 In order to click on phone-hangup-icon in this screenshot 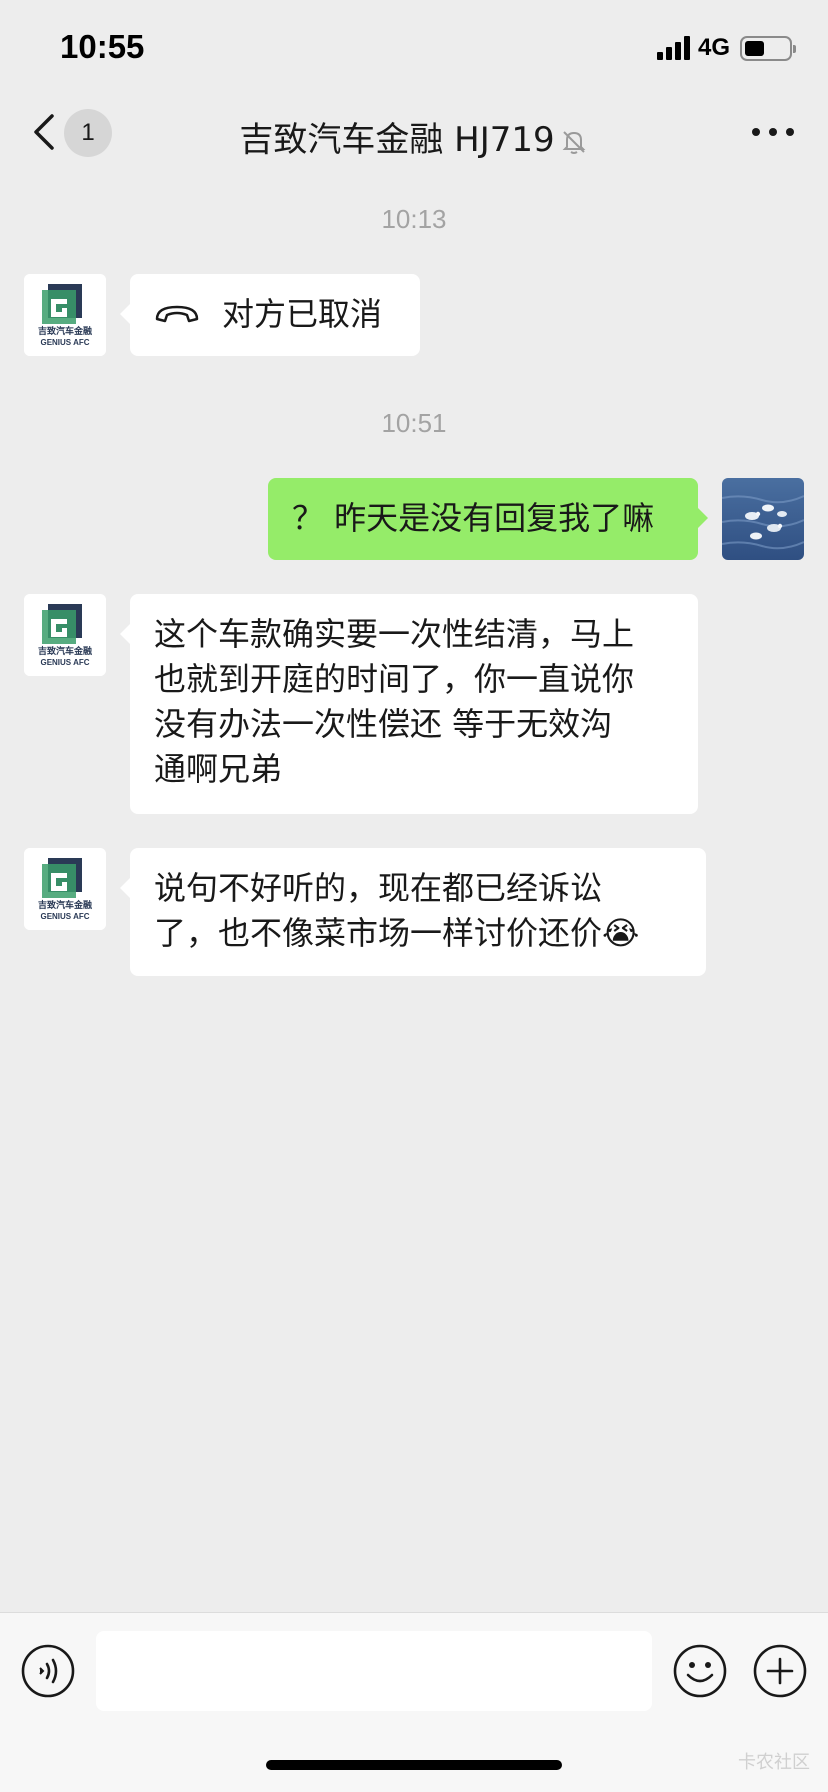, I will do `click(177, 314)`.